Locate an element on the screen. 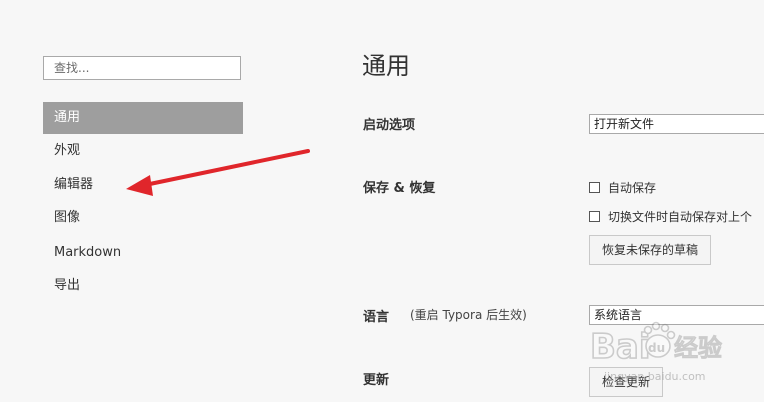 Image resolution: width=764 pixels, height=402 pixels. sidebar-item-appearance: 外观 is located at coordinates (143, 151).